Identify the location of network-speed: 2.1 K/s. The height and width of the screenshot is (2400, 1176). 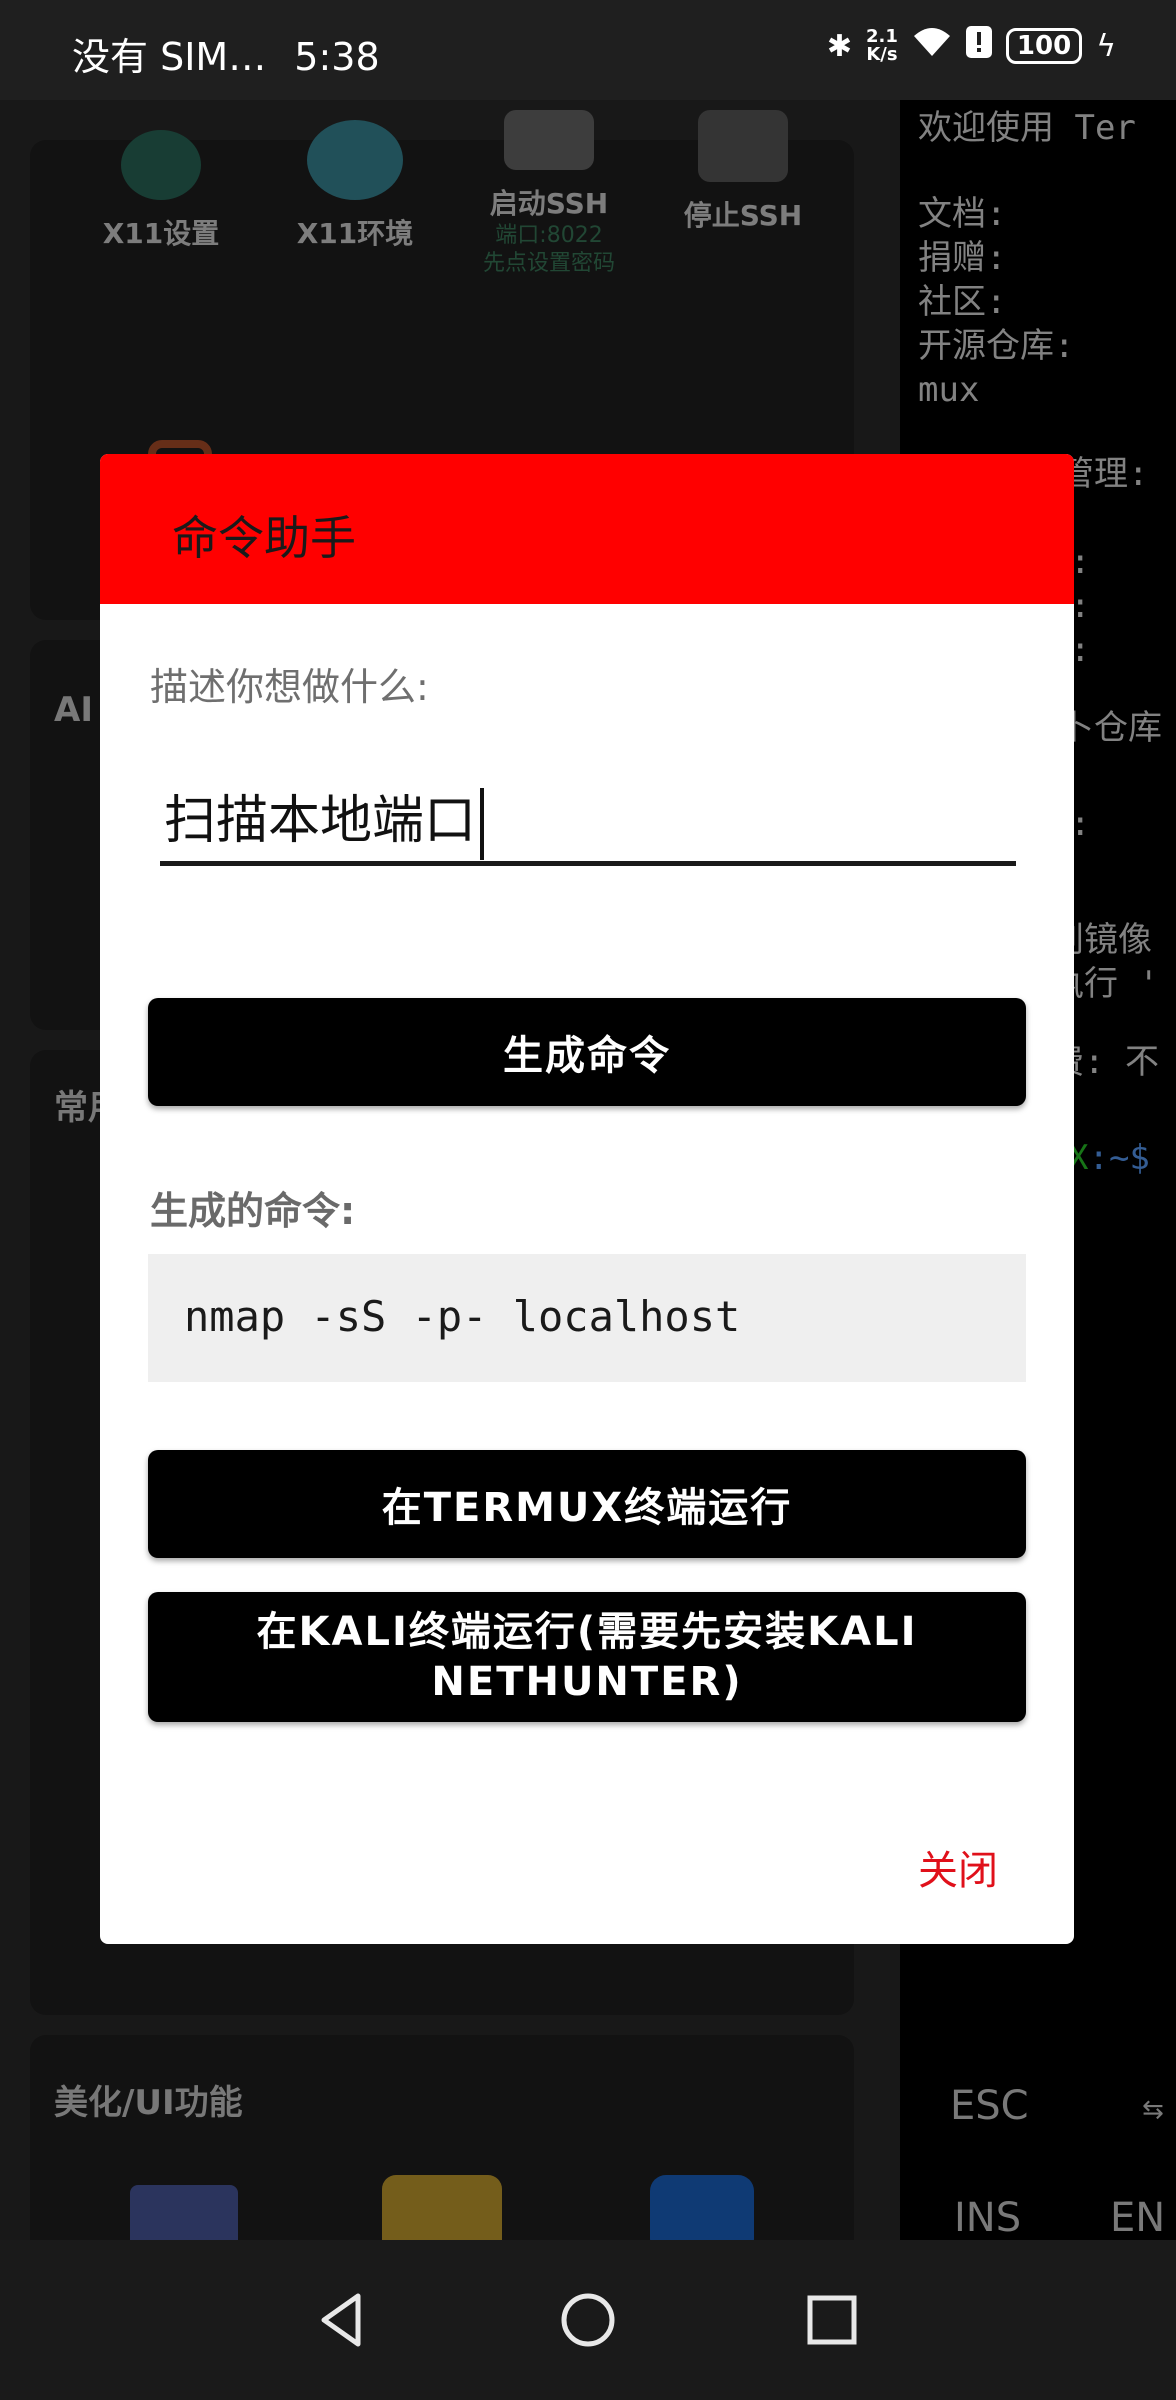
(882, 46).